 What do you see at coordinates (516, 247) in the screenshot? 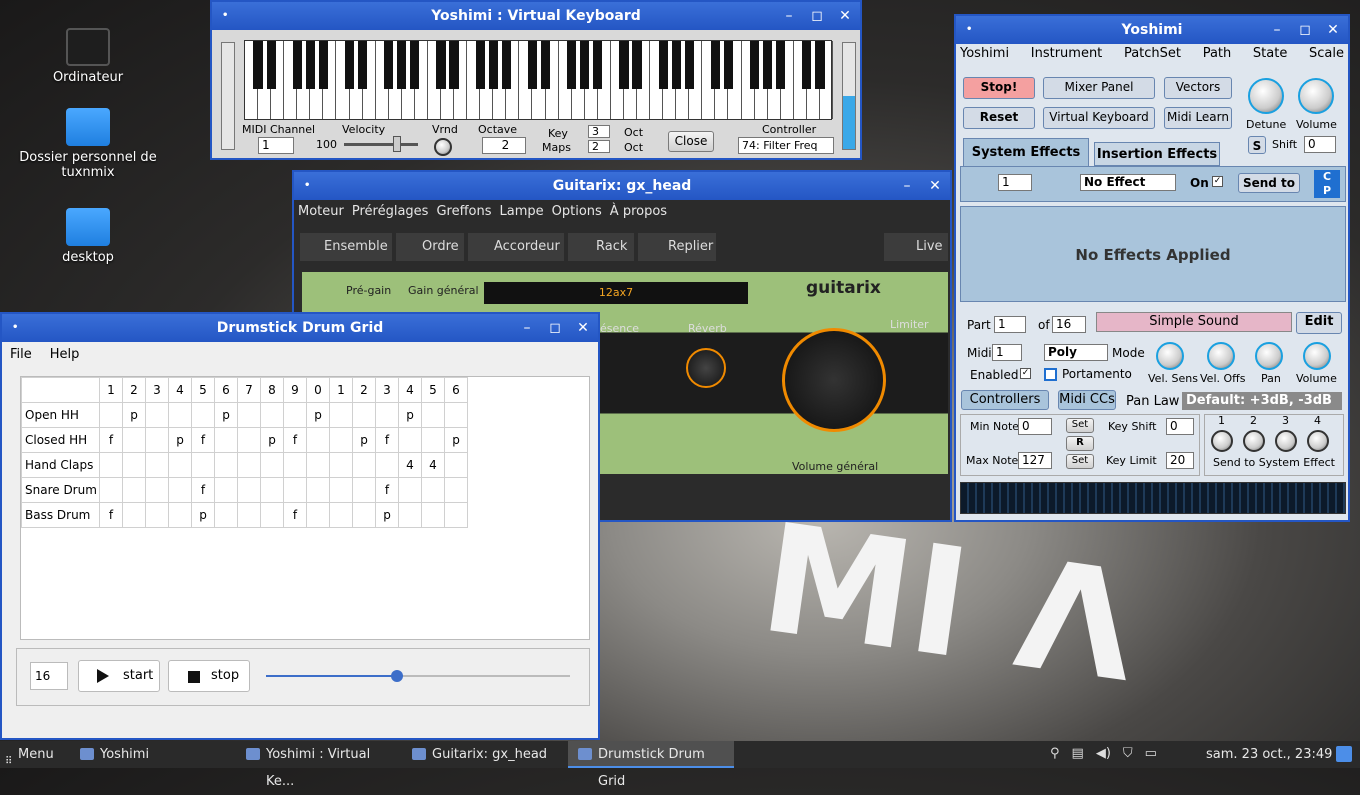
I see `toolbar-accordeur: Accordeur` at bounding box center [516, 247].